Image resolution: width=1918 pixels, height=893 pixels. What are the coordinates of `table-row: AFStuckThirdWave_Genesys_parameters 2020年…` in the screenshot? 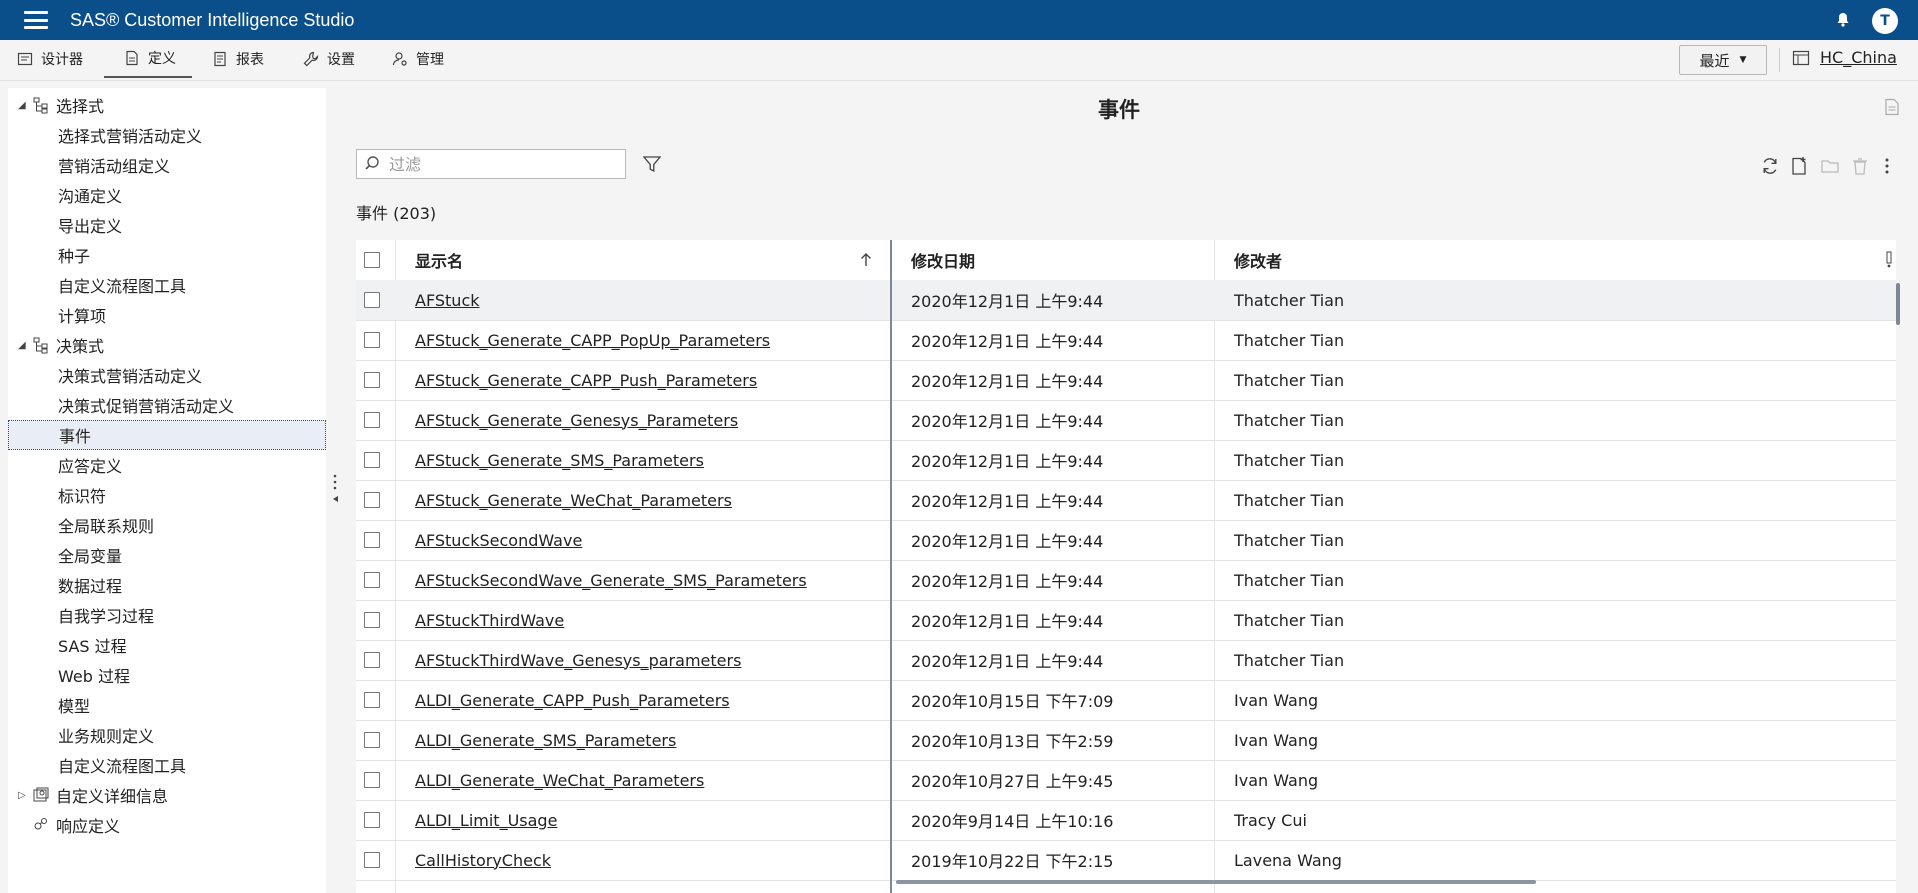 It's located at (1126, 660).